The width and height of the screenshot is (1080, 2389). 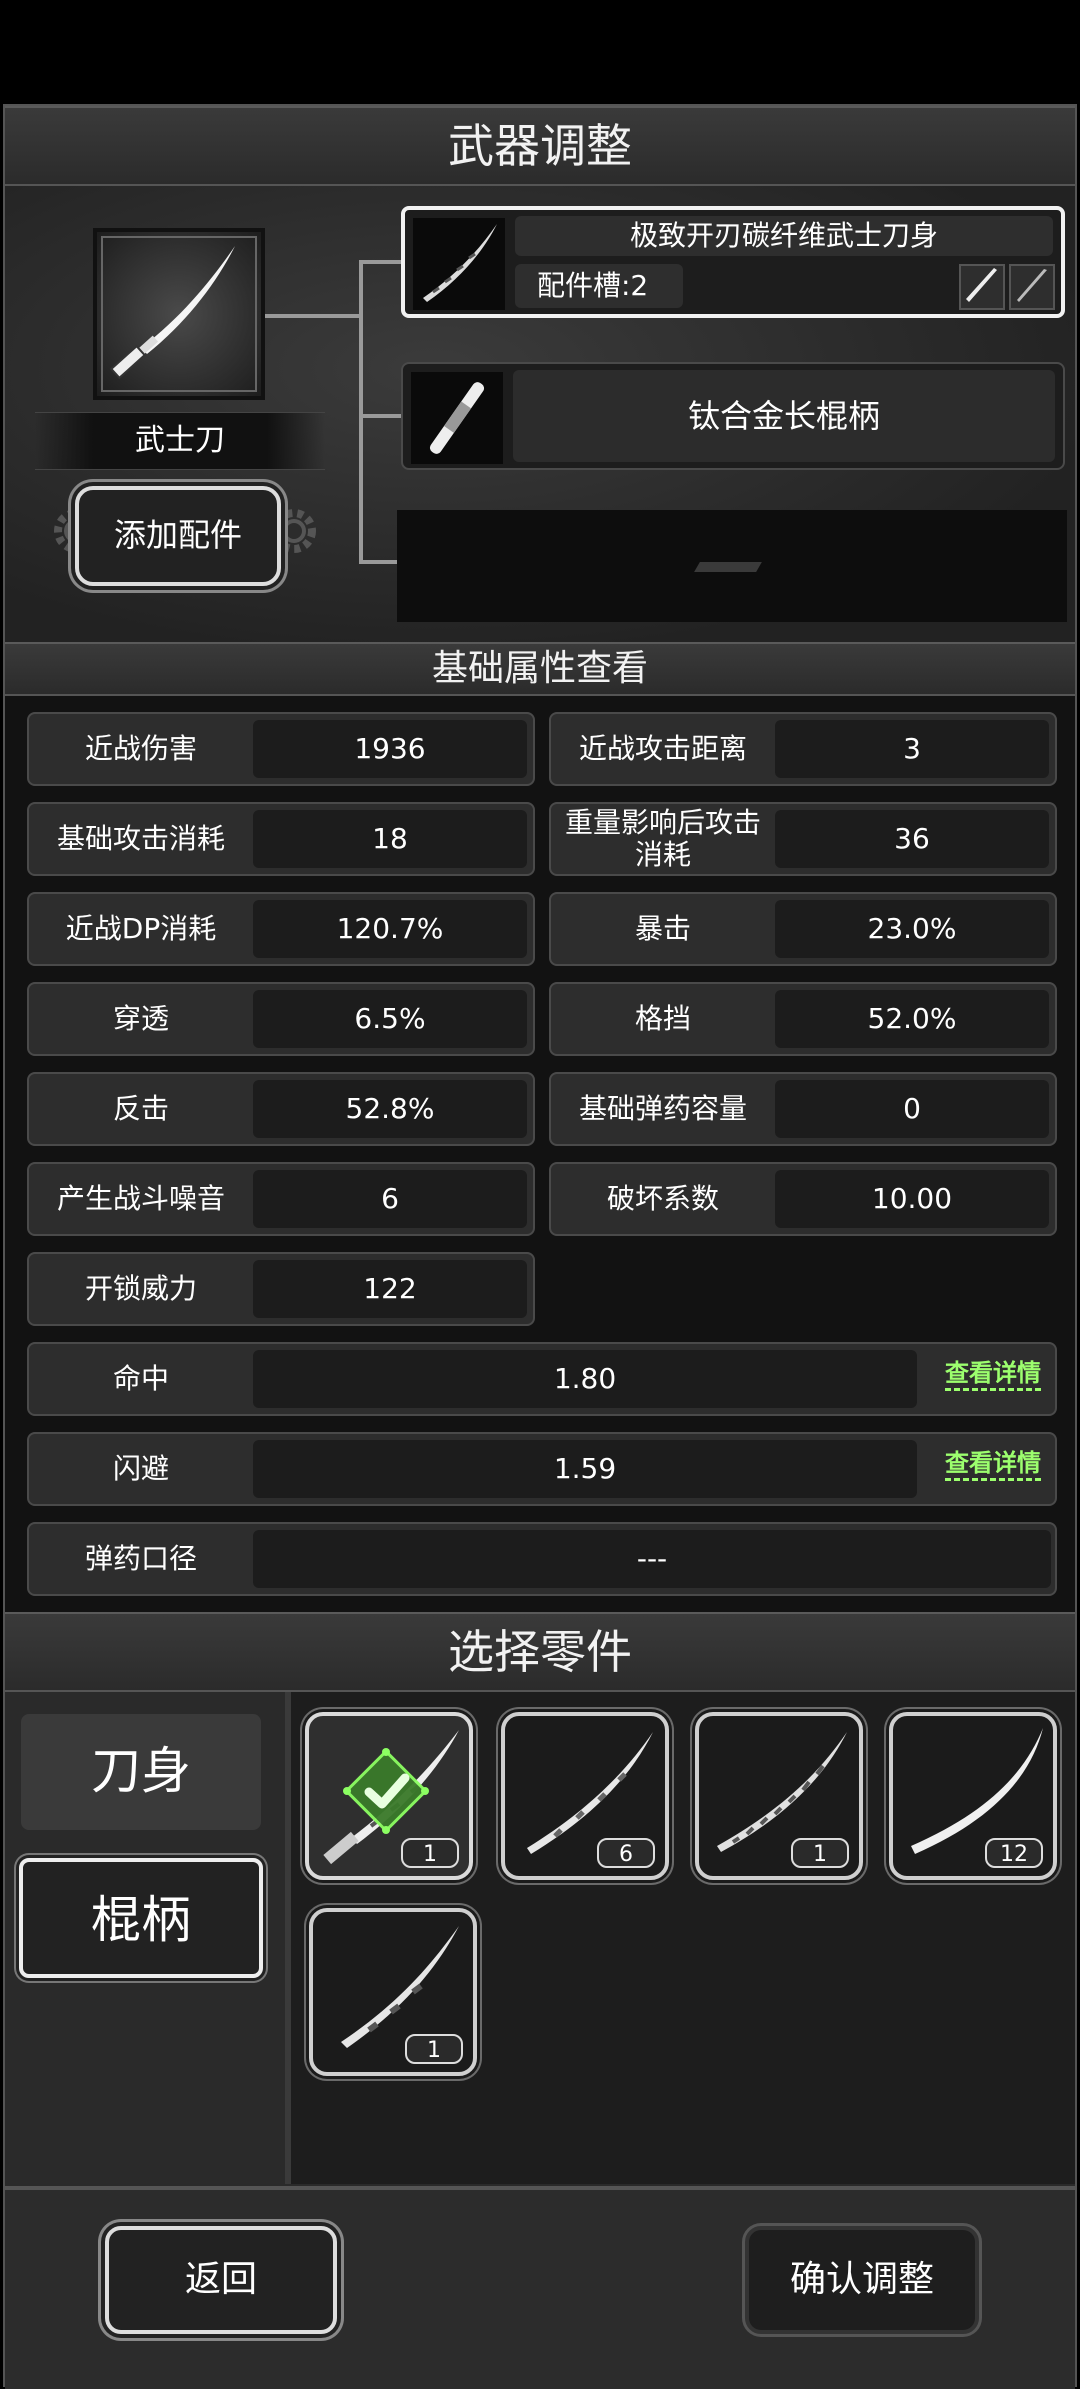 What do you see at coordinates (973, 1796) in the screenshot?
I see `part-item: 12` at bounding box center [973, 1796].